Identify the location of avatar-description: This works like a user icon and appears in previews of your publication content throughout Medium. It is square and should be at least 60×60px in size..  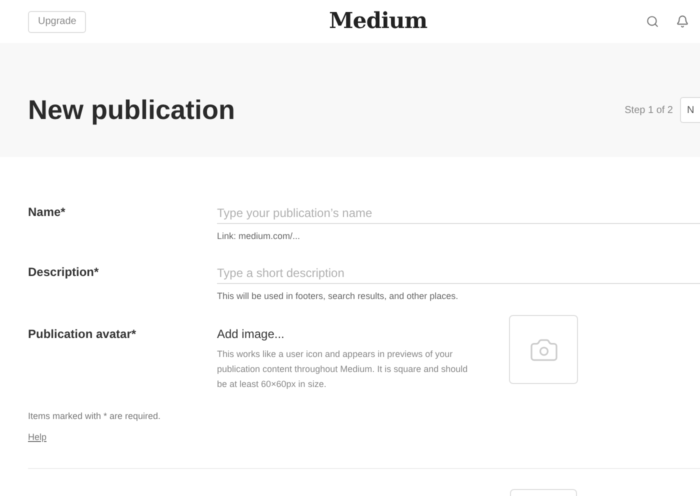
(343, 369).